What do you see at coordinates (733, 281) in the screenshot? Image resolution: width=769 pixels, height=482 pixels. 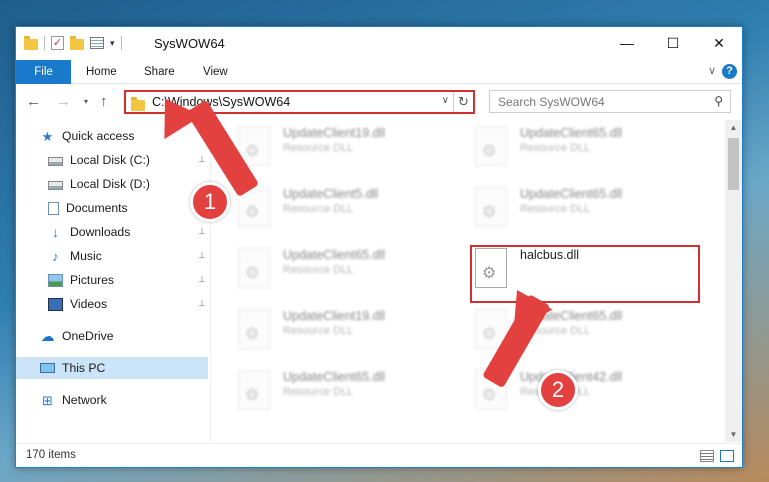 I see `vertical-scrollbar: ▲ ▼` at bounding box center [733, 281].